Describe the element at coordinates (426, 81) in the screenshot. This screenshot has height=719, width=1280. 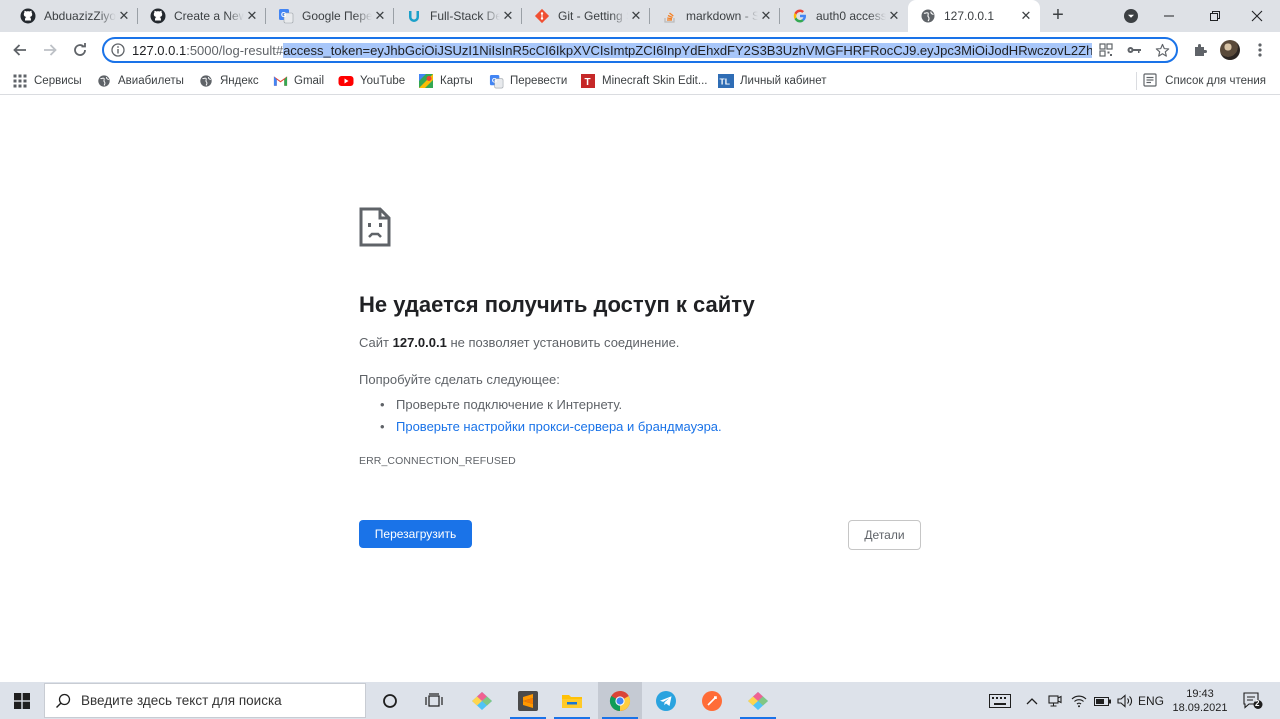
I see `maps-icon` at that location.